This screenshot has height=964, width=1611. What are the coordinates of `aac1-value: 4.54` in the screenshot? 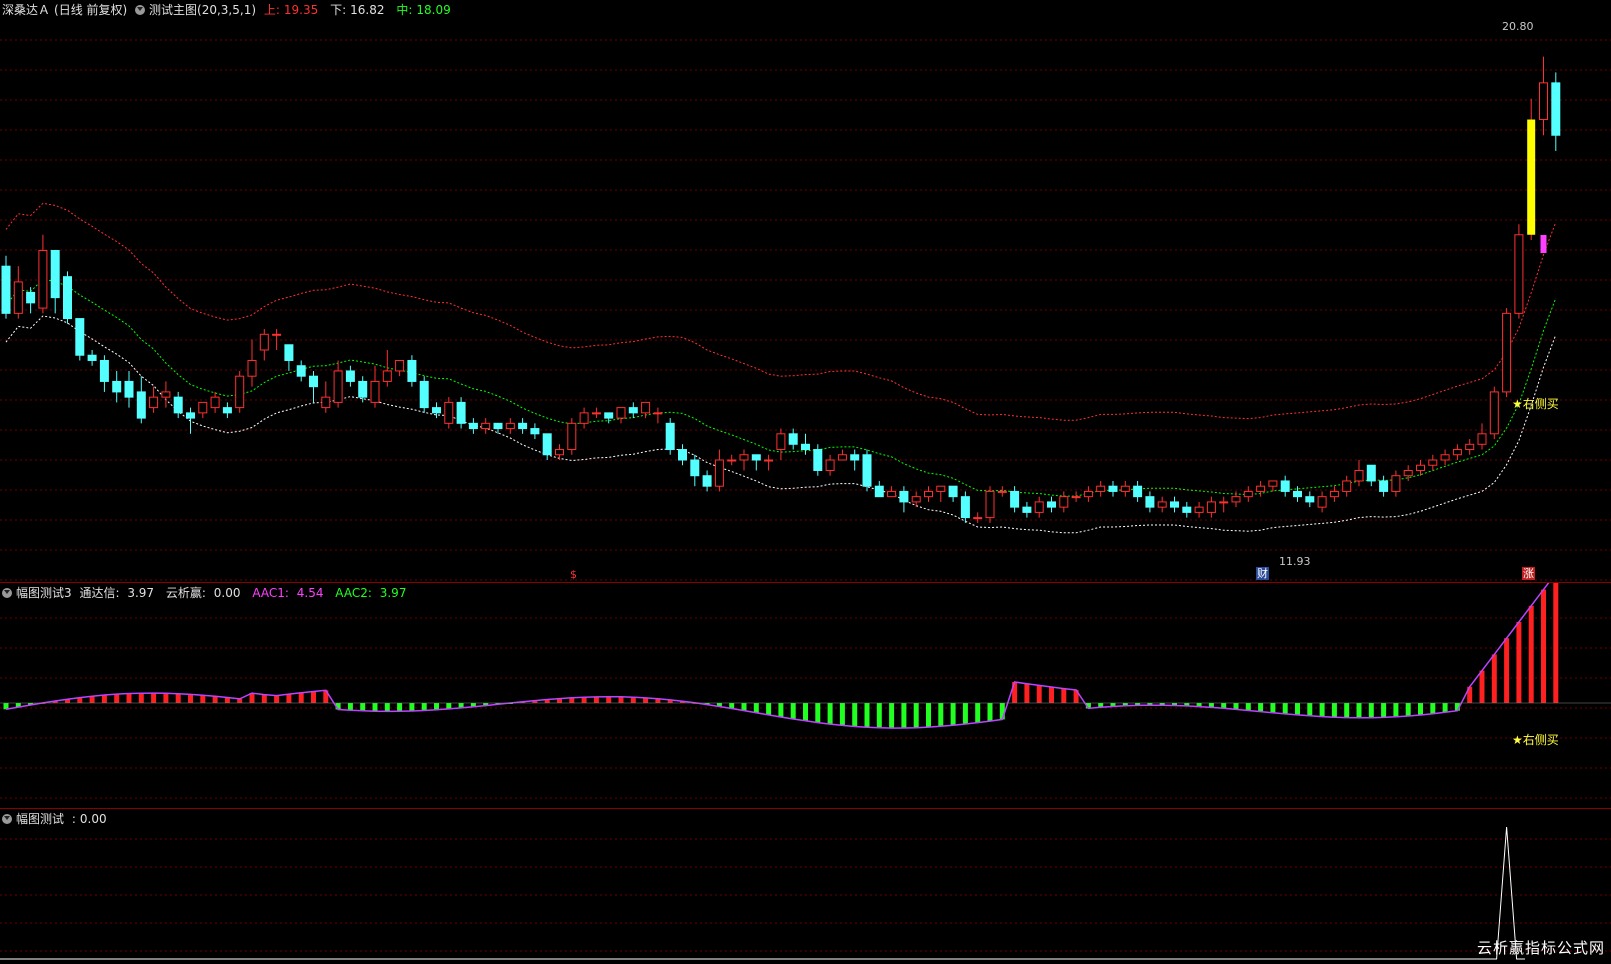 It's located at (310, 593).